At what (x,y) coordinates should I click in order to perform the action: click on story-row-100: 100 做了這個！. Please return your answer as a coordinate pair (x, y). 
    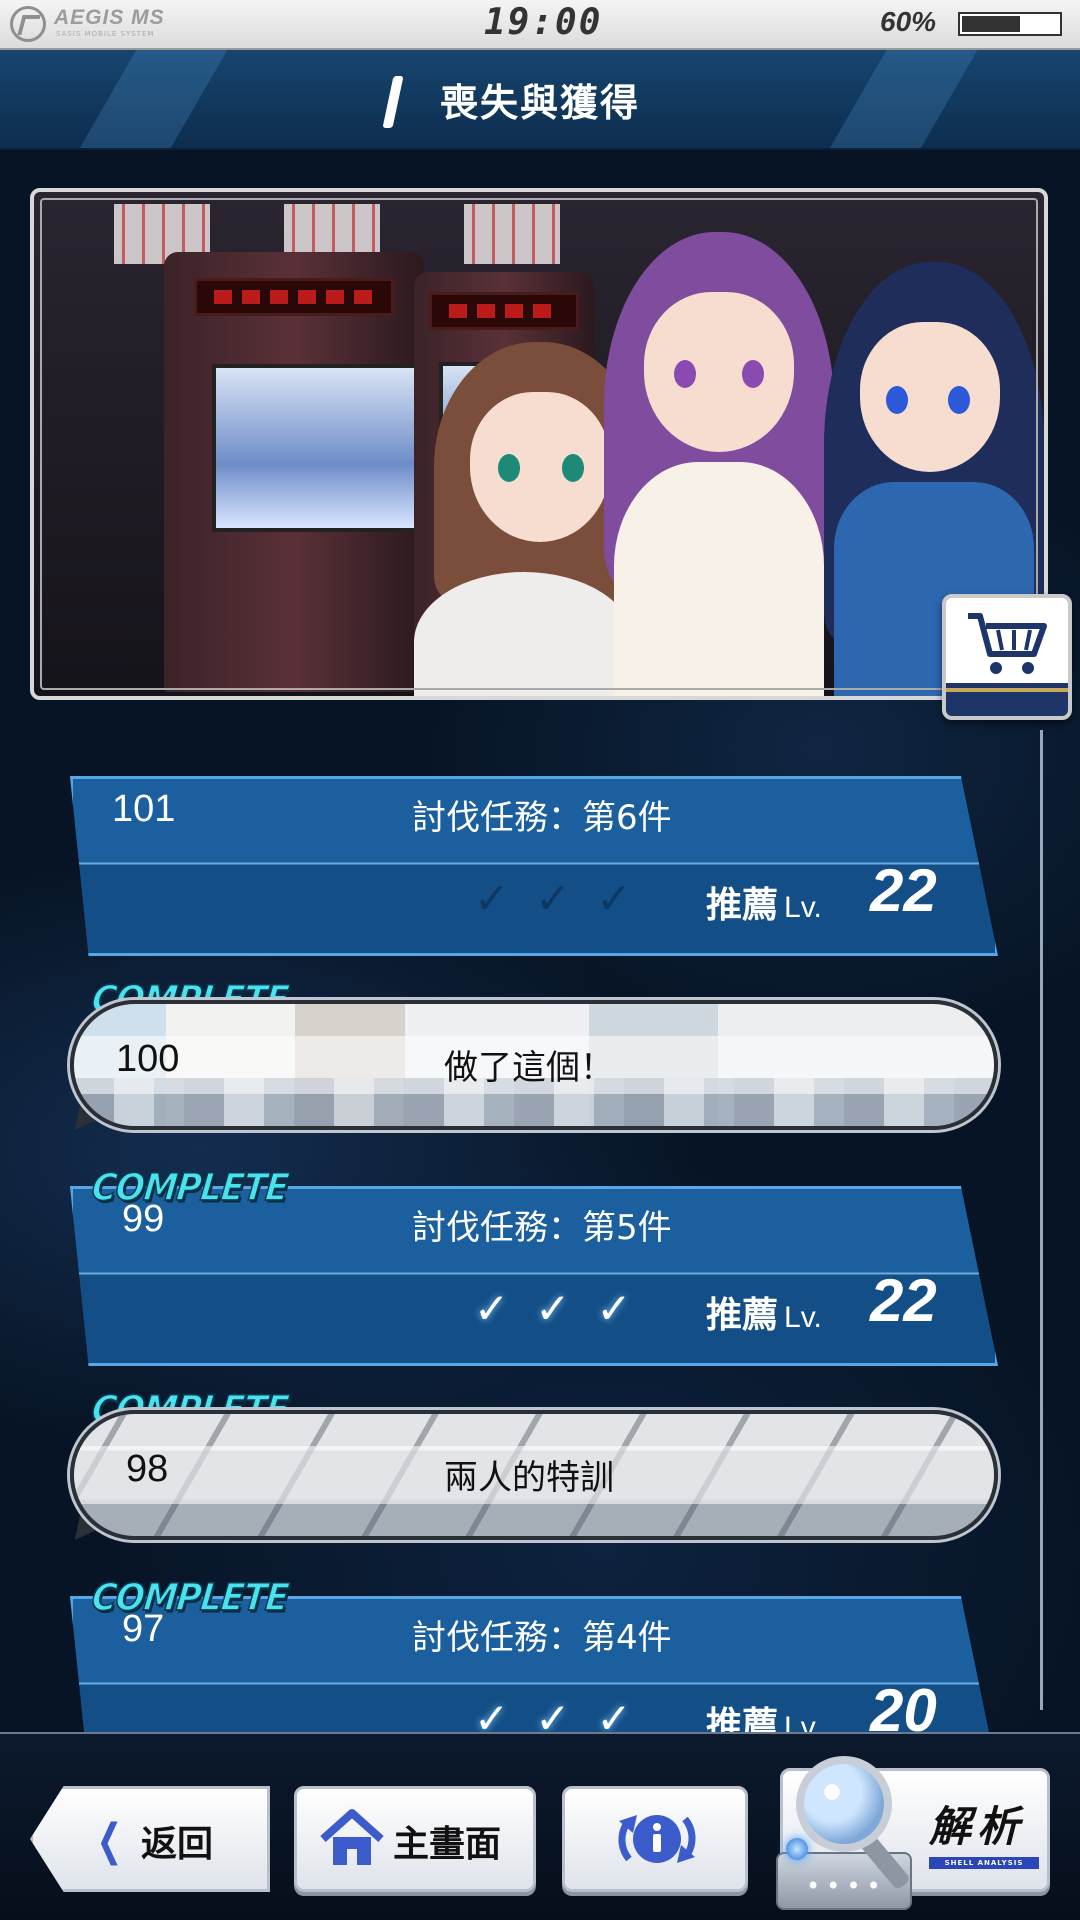
    Looking at the image, I should click on (529, 1071).